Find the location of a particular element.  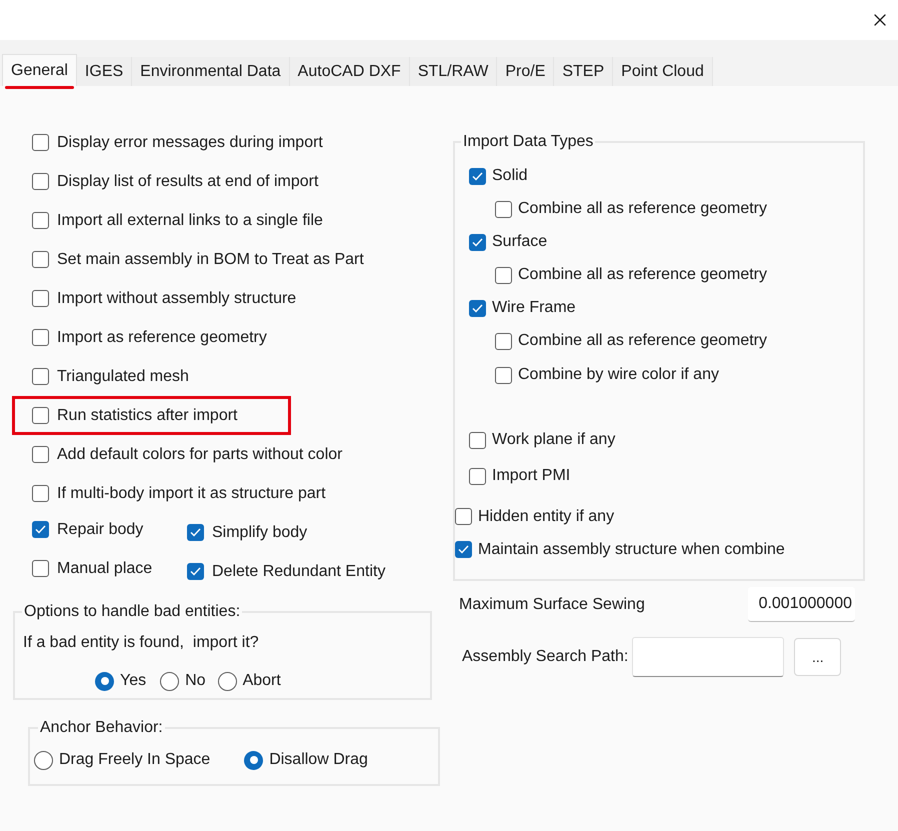

radio-label: Drag Freely In Space is located at coordinates (134, 760).